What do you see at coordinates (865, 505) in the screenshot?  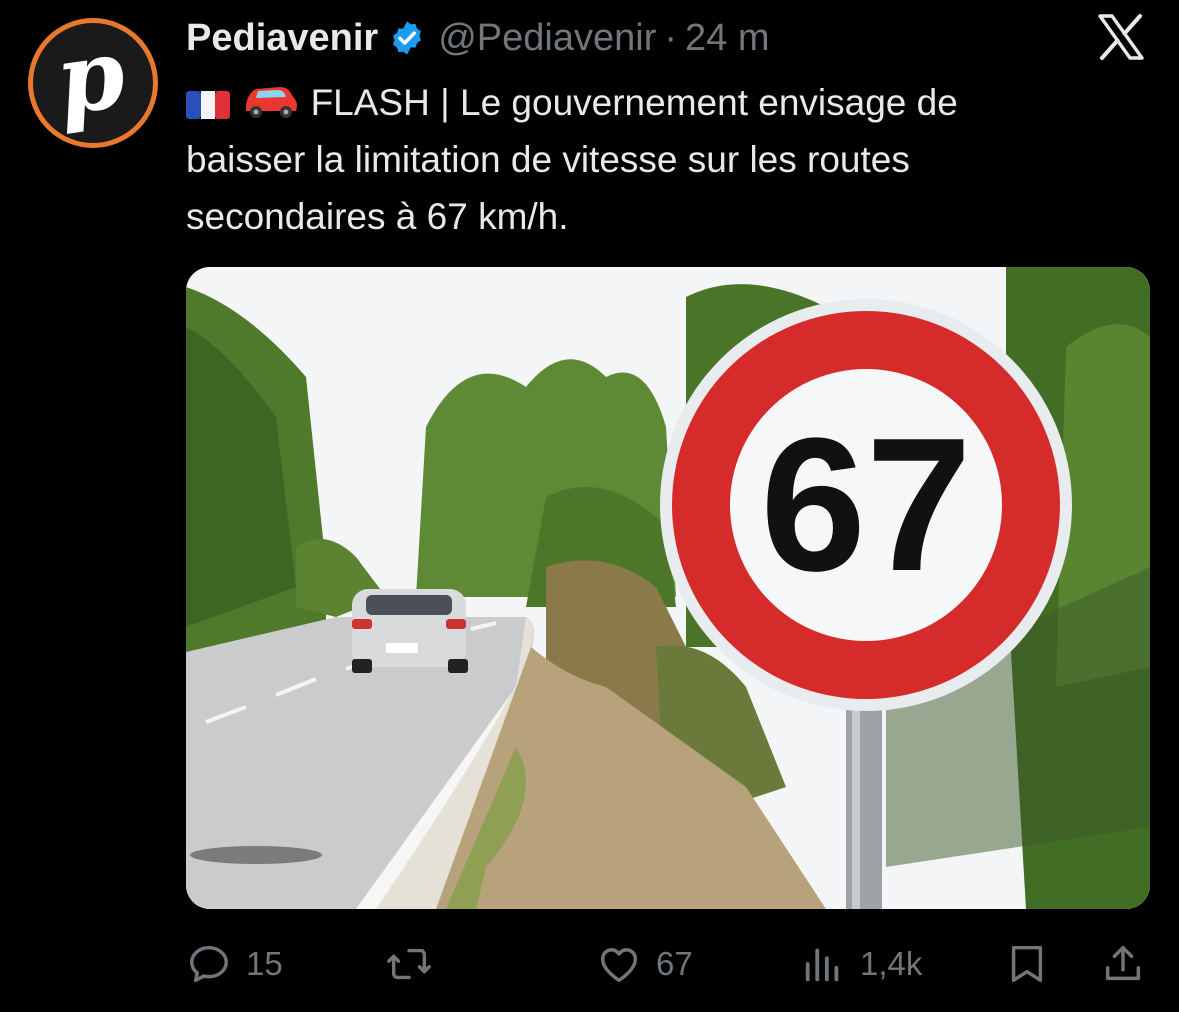 I see `speed-sign-number: 67` at bounding box center [865, 505].